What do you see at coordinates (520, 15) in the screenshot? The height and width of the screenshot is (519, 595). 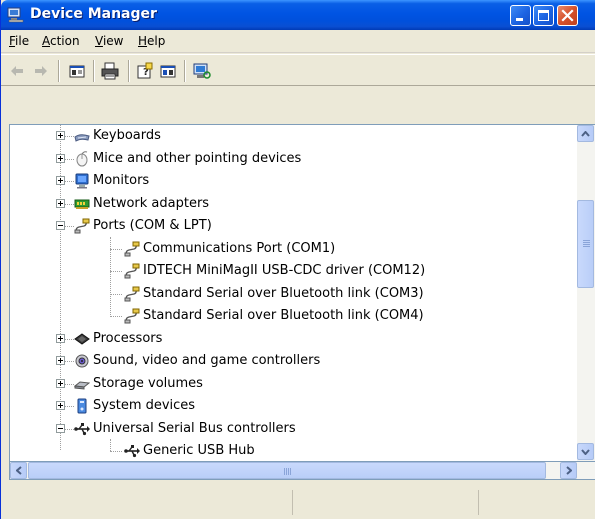 I see `minimize-button` at bounding box center [520, 15].